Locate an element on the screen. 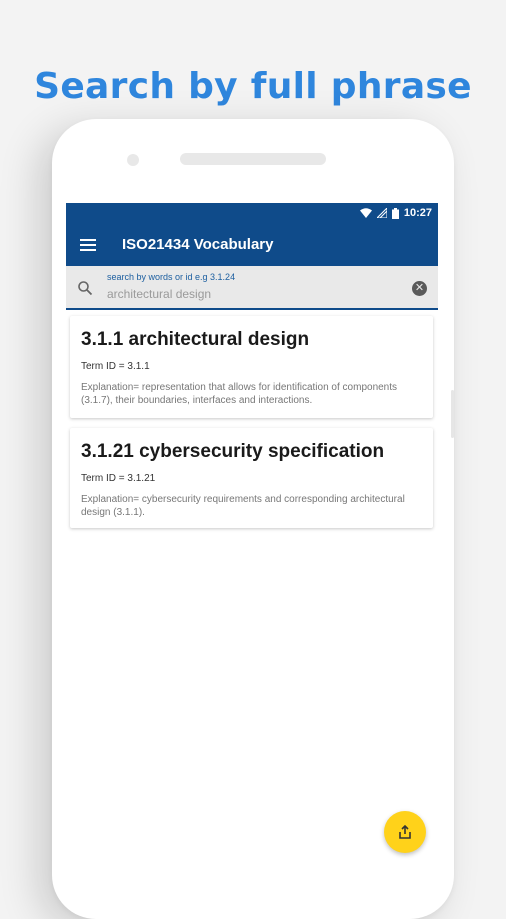 The width and height of the screenshot is (506, 919). clear-icon: ✕ is located at coordinates (419, 288).